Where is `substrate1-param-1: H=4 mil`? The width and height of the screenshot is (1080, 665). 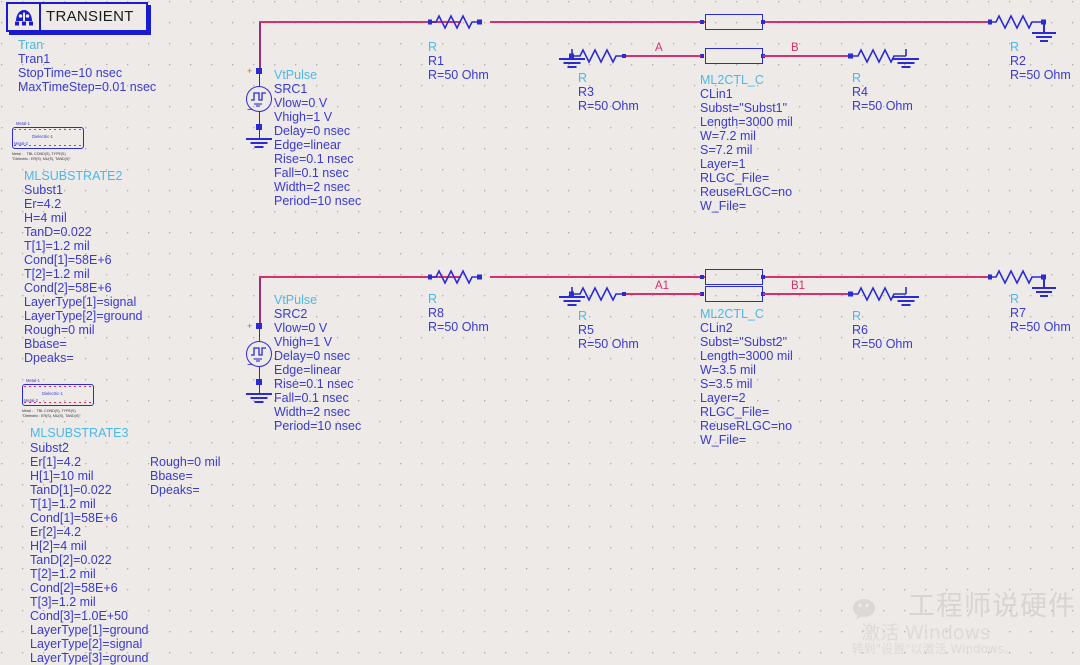 substrate1-param-1: H=4 mil is located at coordinates (45, 218).